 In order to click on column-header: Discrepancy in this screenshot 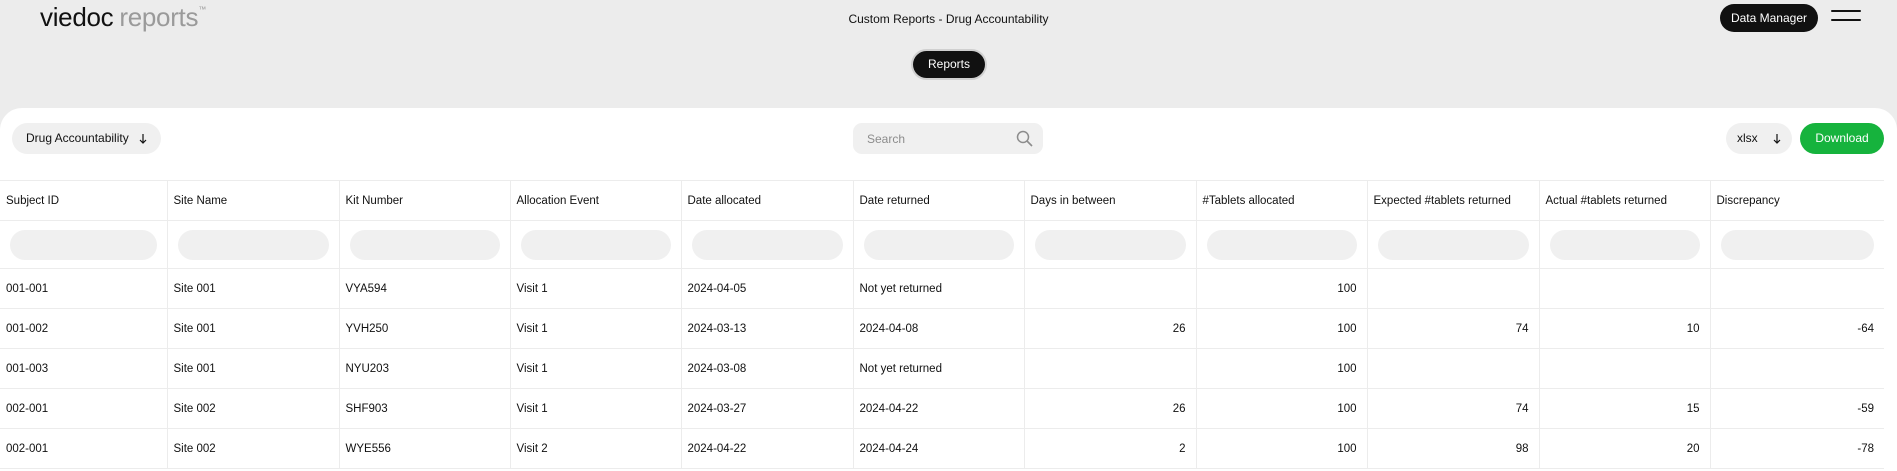, I will do `click(1797, 200)`.